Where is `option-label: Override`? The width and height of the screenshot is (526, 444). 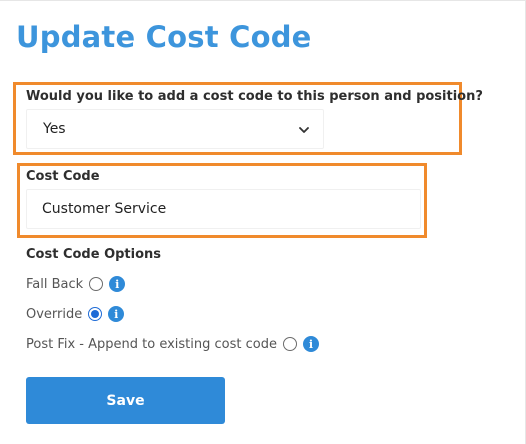
option-label: Override is located at coordinates (54, 314).